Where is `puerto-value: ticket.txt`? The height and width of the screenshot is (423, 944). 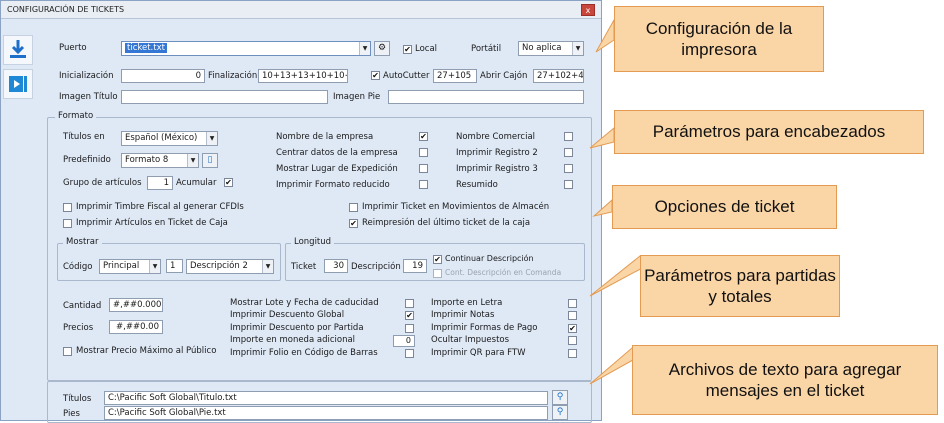
puerto-value: ticket.txt is located at coordinates (146, 48).